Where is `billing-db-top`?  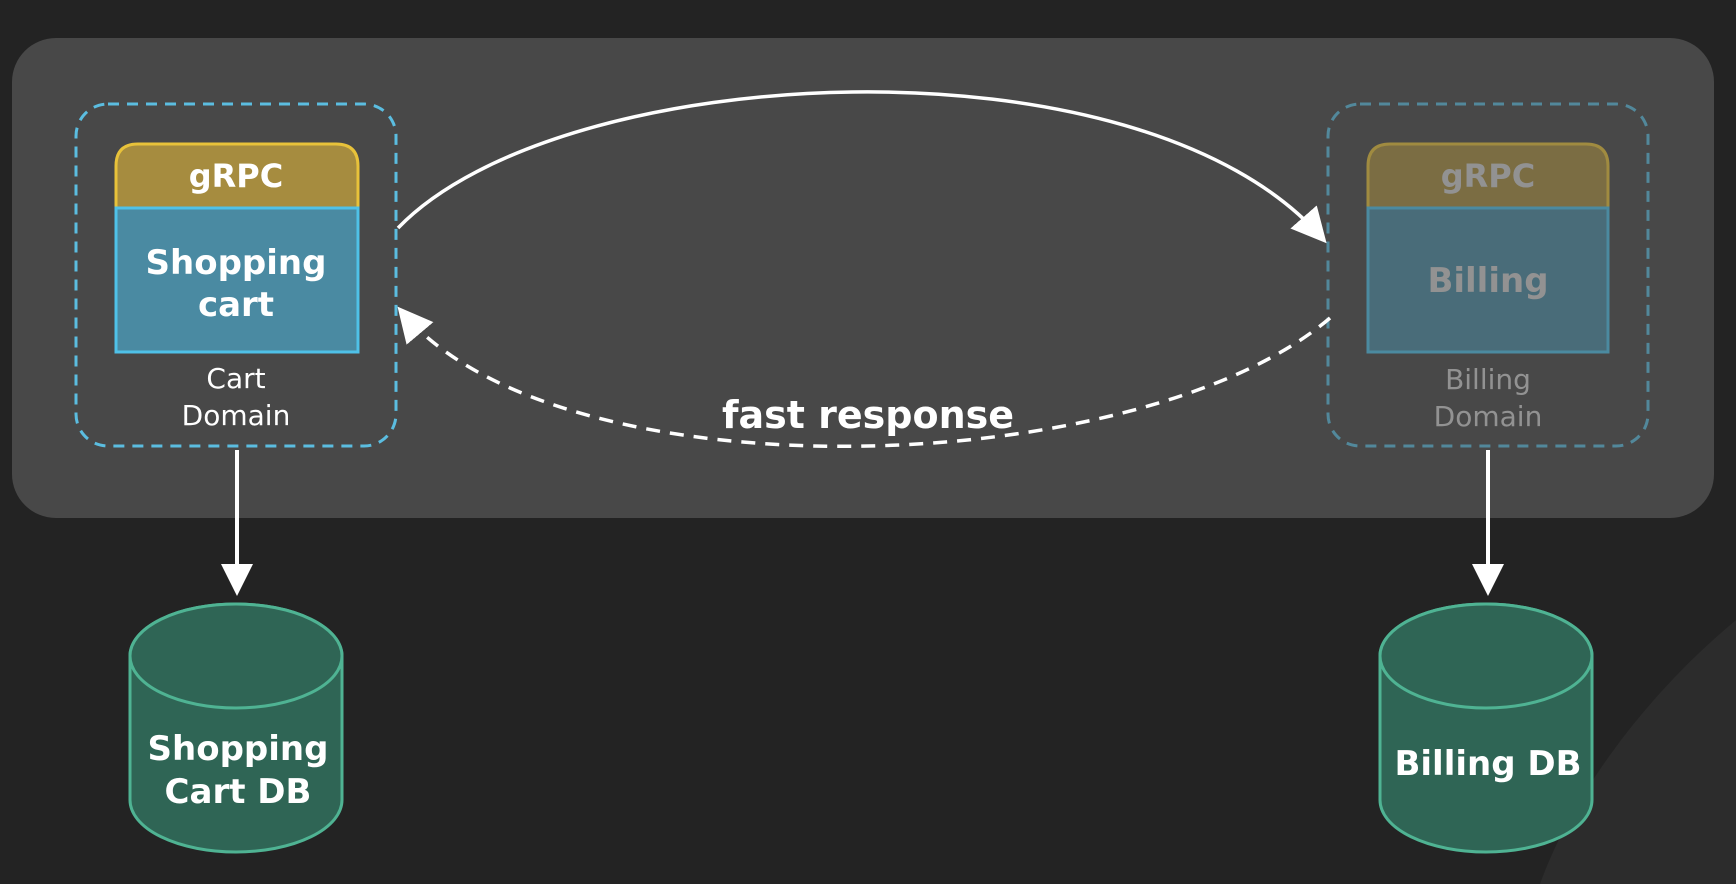 billing-db-top is located at coordinates (1486, 656).